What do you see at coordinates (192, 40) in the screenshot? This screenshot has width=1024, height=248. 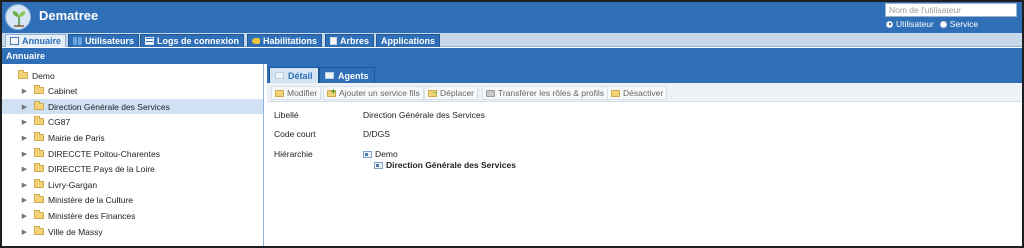 I see `tab-logs-de-connexion: Logs de connexion` at bounding box center [192, 40].